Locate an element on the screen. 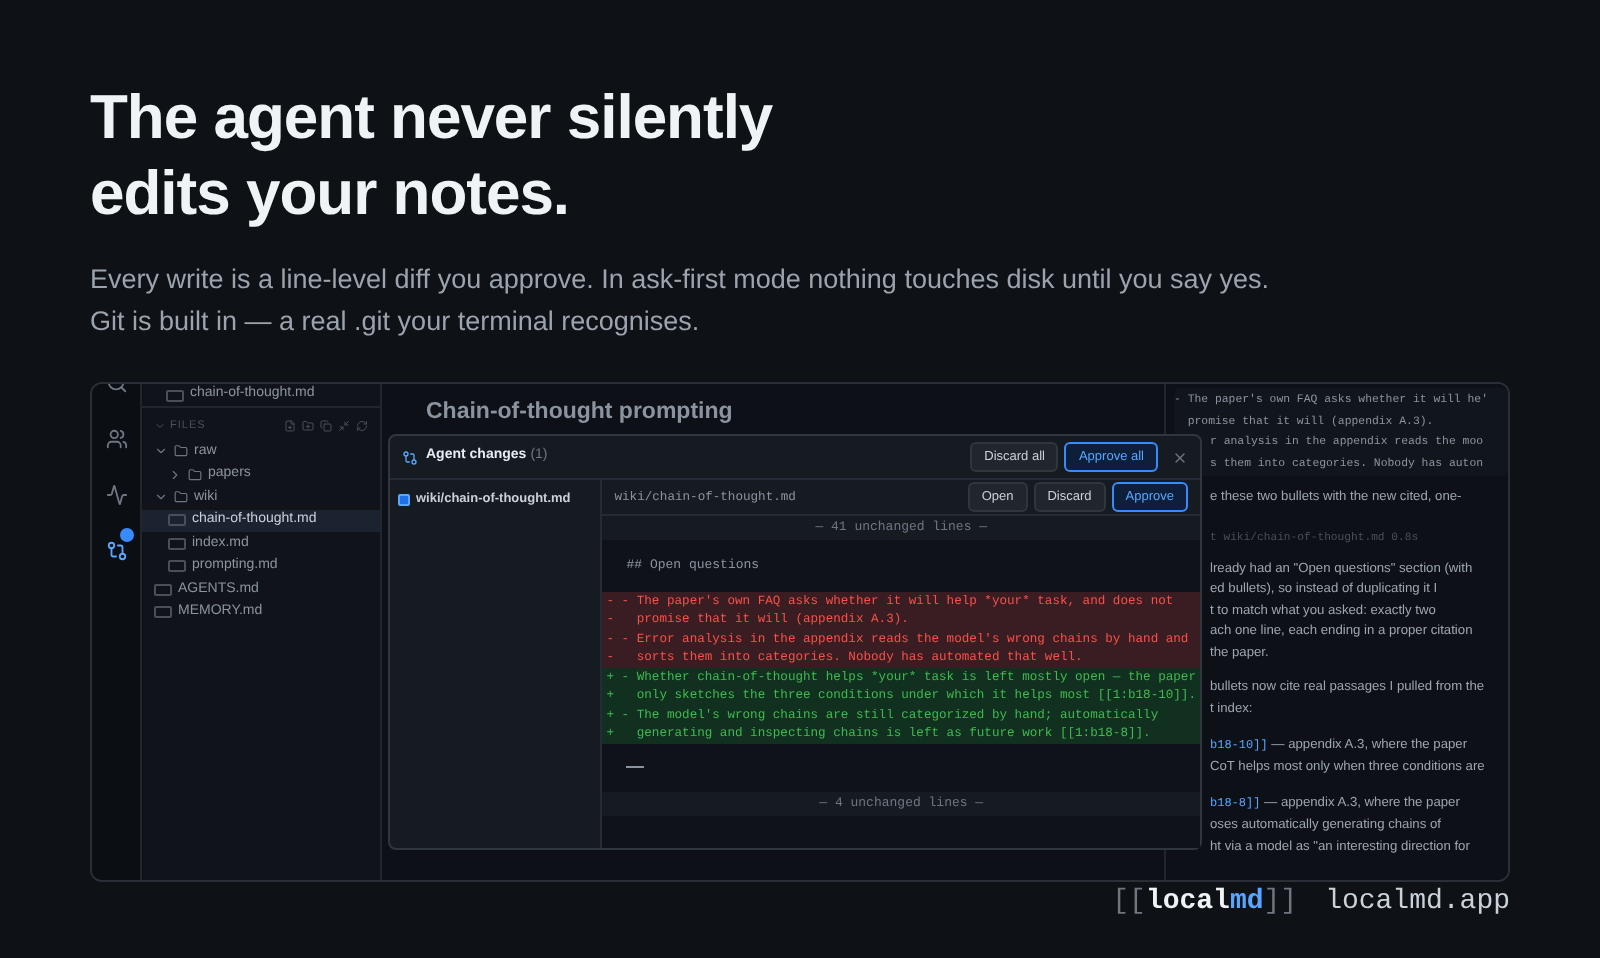 Image resolution: width=1600 pixels, height=958 pixels. refresh-icon is located at coordinates (362, 426).